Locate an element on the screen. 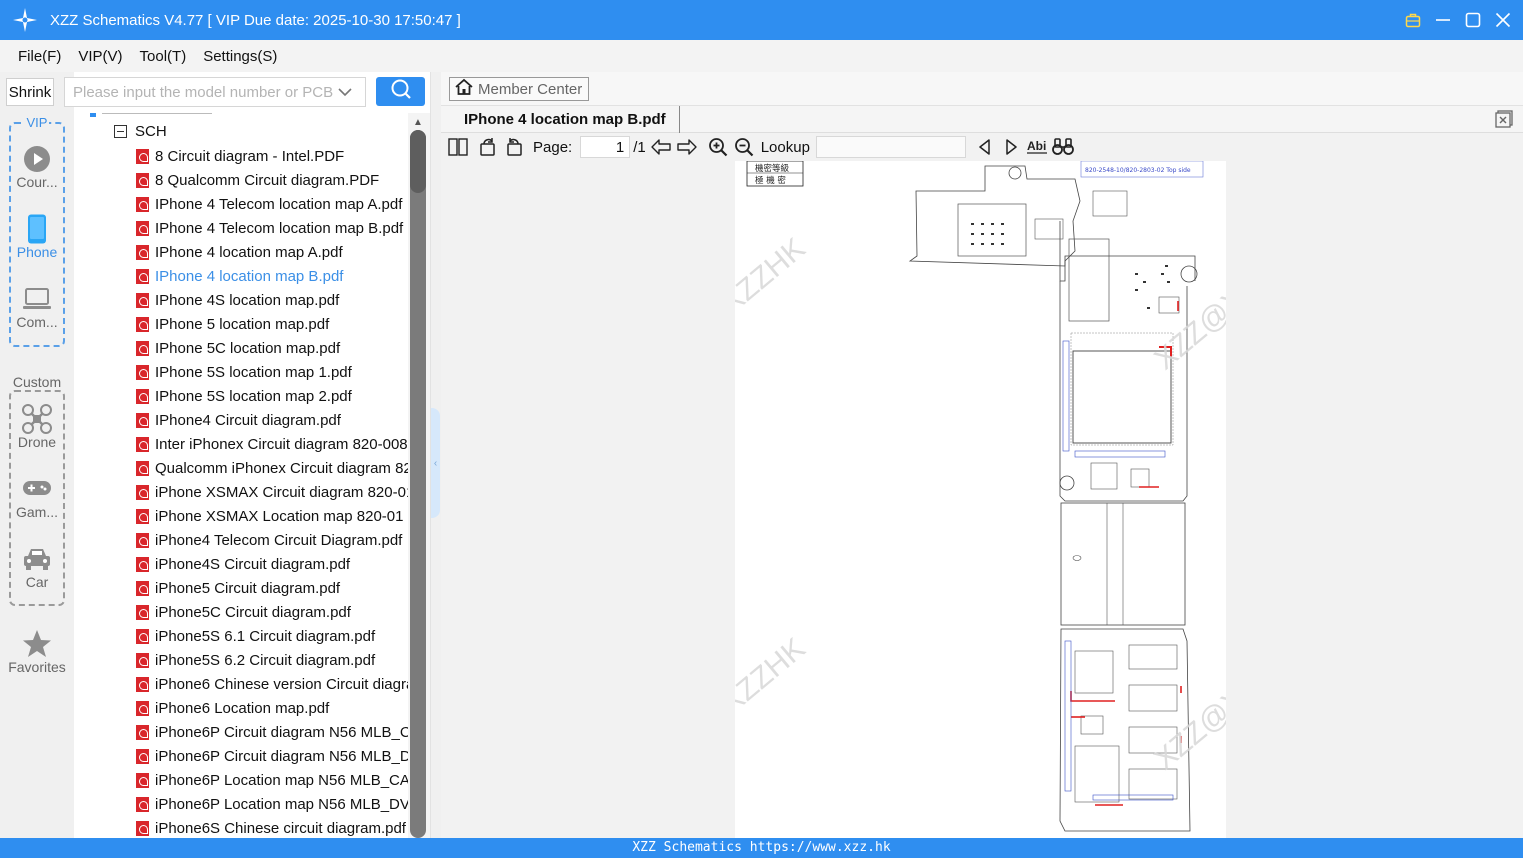 The width and height of the screenshot is (1523, 858). menu-file: File(F) is located at coordinates (39, 56).